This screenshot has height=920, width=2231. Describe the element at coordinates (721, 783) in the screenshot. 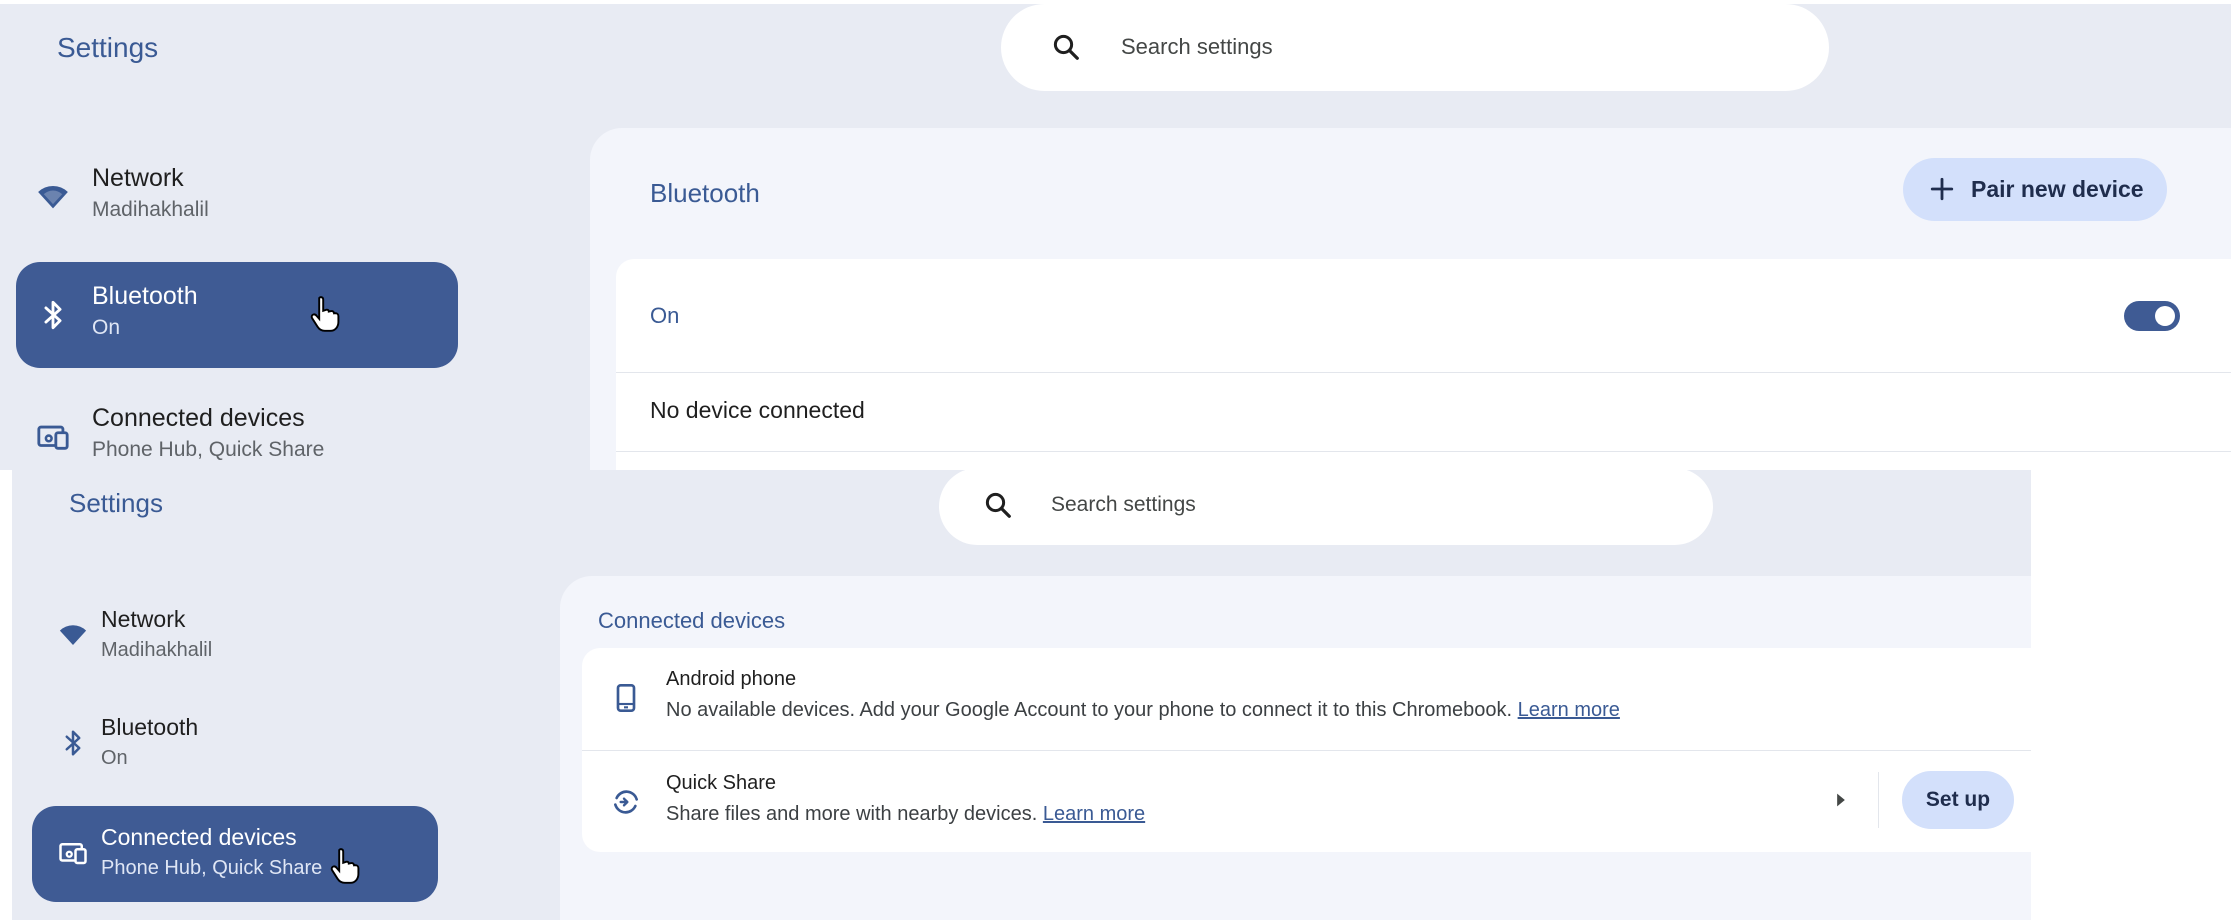

I see `quick-share-title: Quick Share` at that location.